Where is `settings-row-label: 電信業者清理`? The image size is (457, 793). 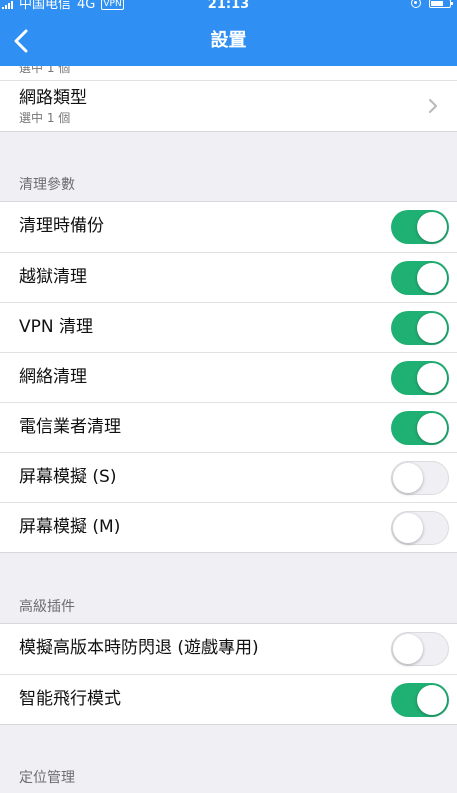
settings-row-label: 電信業者清理 is located at coordinates (70, 427).